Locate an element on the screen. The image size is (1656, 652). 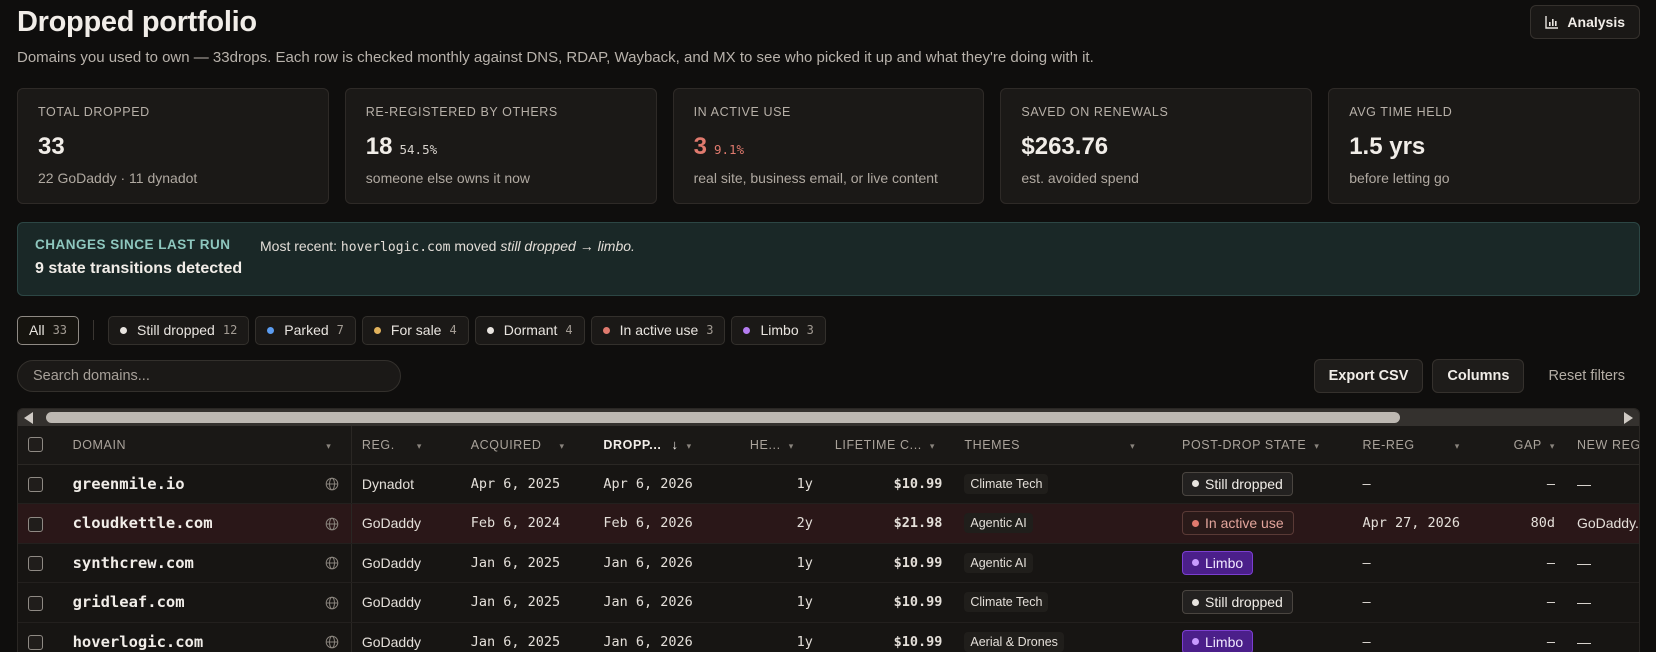
card-sub: 22 GoDaddy · 11 dynadot is located at coordinates (118, 178).